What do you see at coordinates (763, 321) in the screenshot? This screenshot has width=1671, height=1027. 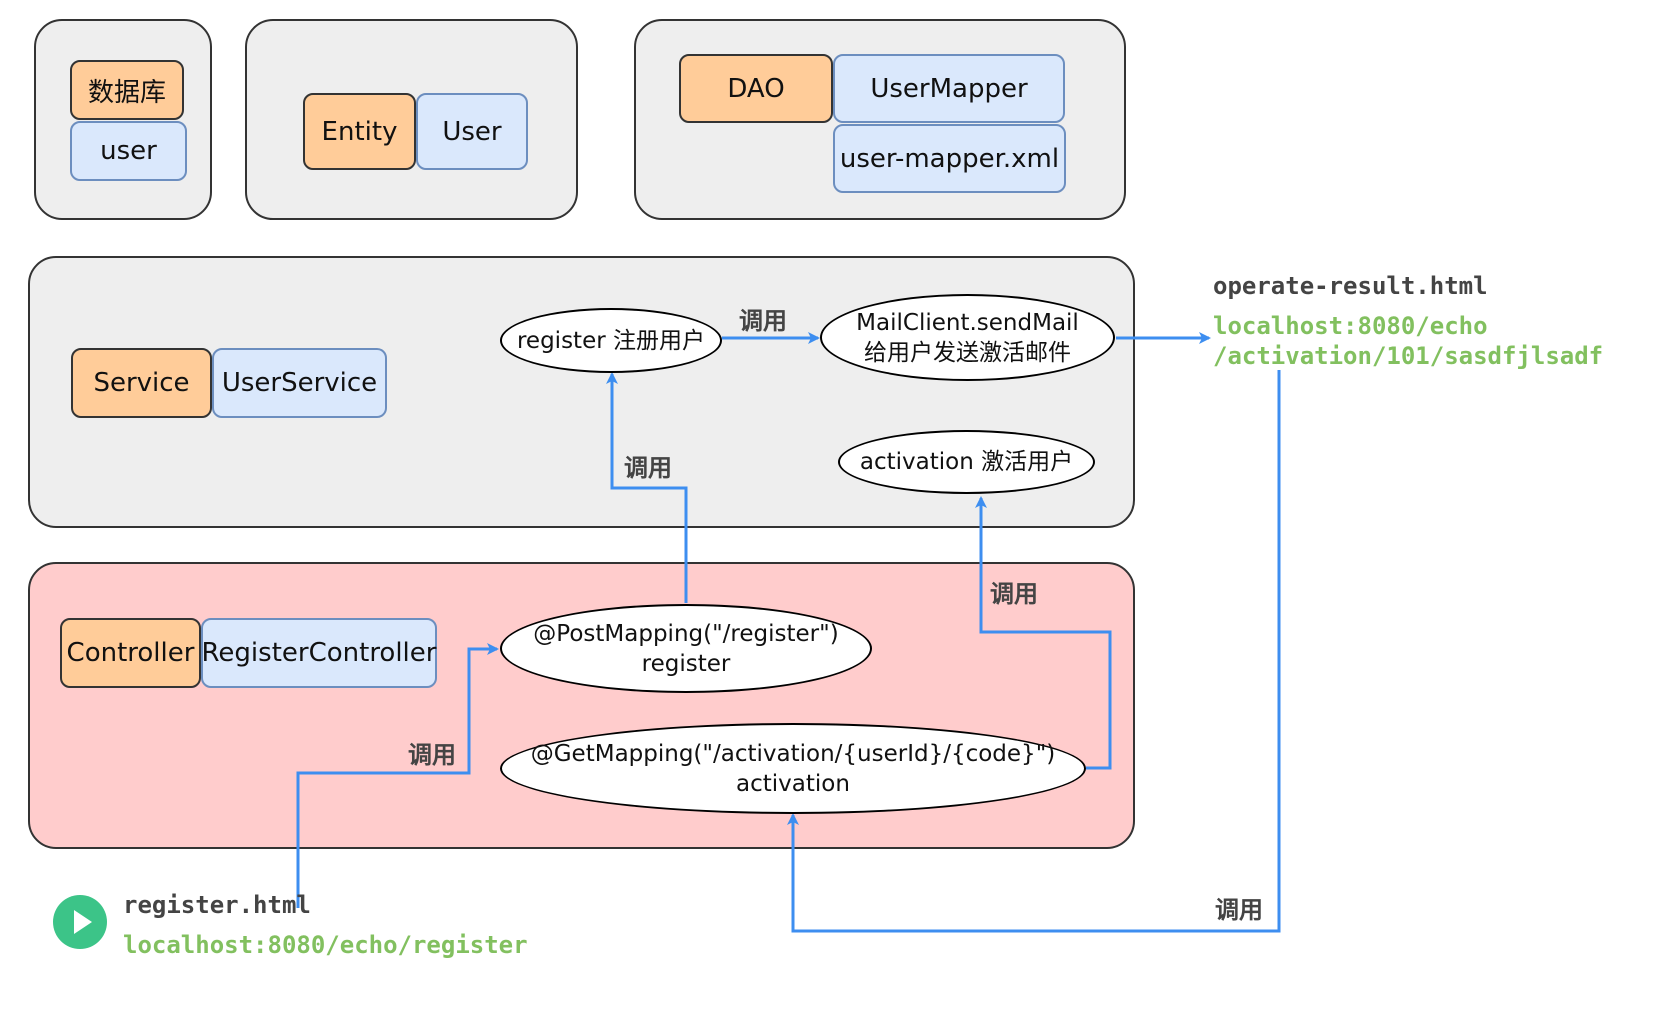 I see `call-label-register-to-mail: 调用` at bounding box center [763, 321].